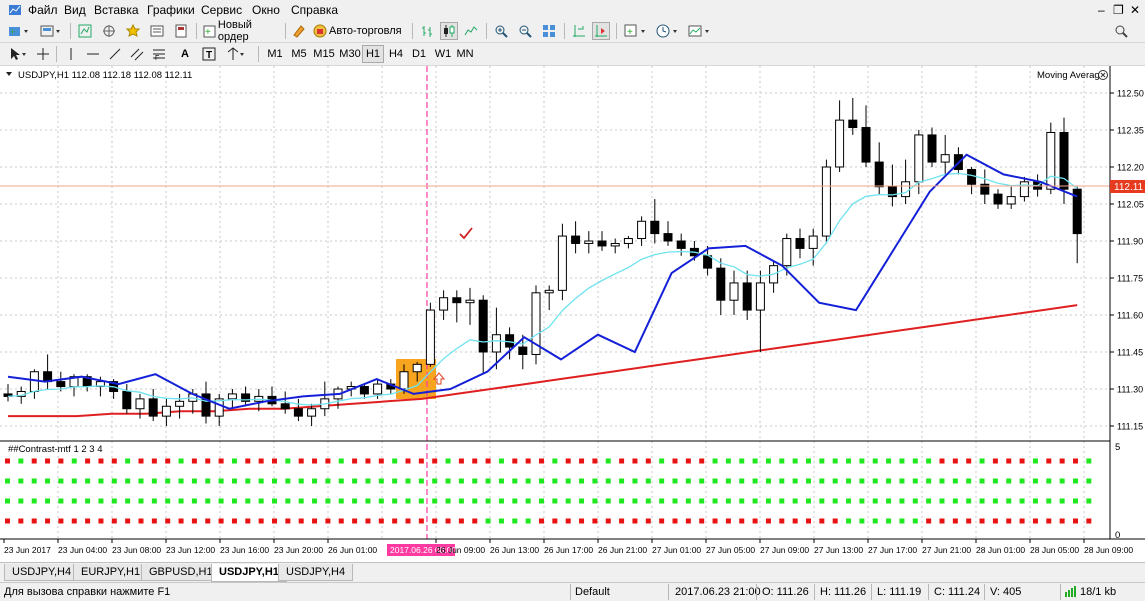  I want to click on tf-m30: M30, so click(350, 54).